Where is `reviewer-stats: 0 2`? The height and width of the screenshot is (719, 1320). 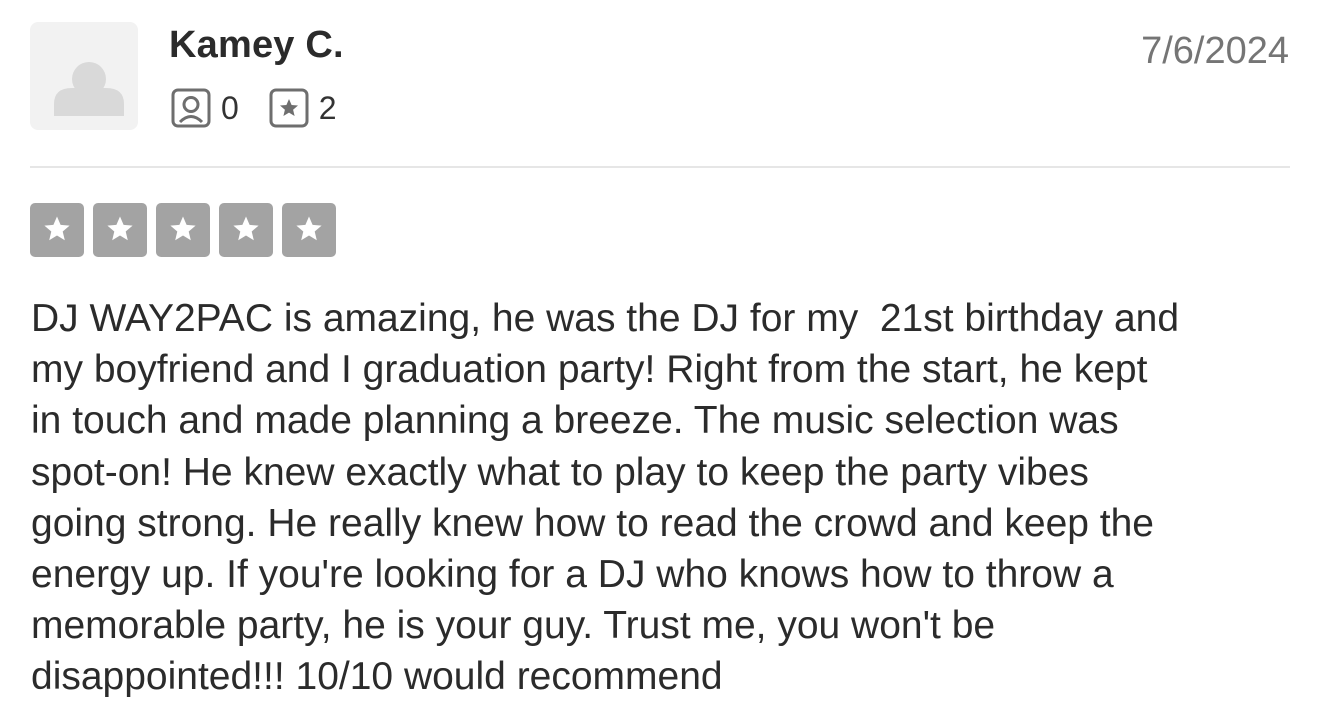 reviewer-stats: 0 2 is located at coordinates (269, 108).